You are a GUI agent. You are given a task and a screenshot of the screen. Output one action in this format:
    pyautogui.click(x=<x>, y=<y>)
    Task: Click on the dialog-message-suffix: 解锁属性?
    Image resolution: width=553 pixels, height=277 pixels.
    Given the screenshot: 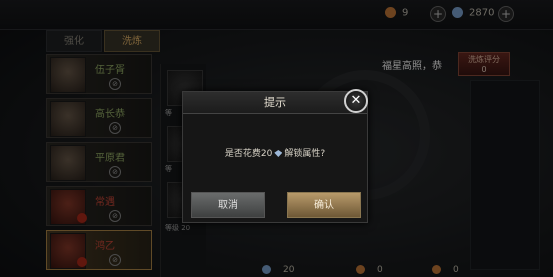 What is the action you would take?
    pyautogui.click(x=305, y=154)
    